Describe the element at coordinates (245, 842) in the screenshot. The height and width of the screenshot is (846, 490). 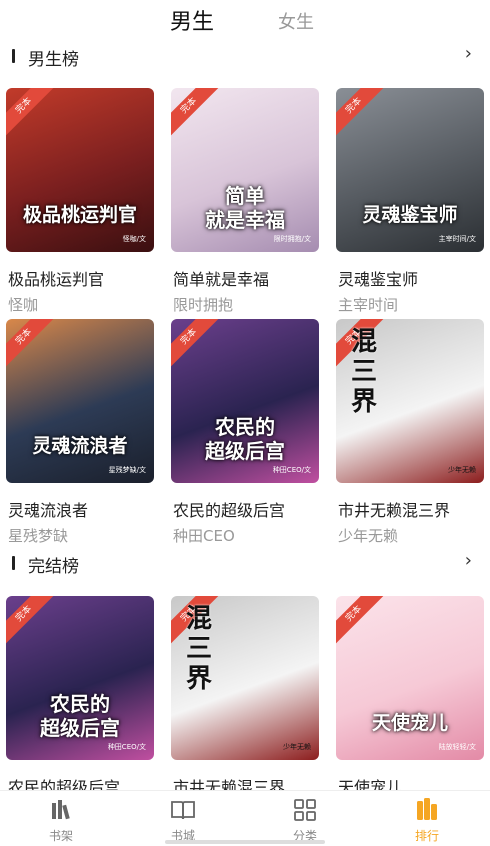
I see `home-indicator` at that location.